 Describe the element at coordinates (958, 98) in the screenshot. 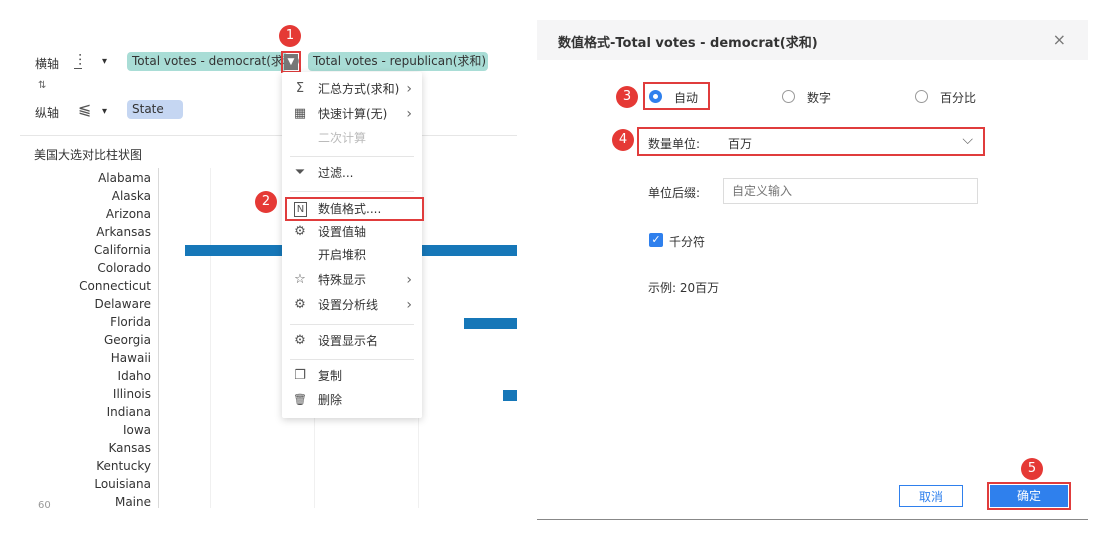

I see `radio-percent-label: 百分比` at that location.